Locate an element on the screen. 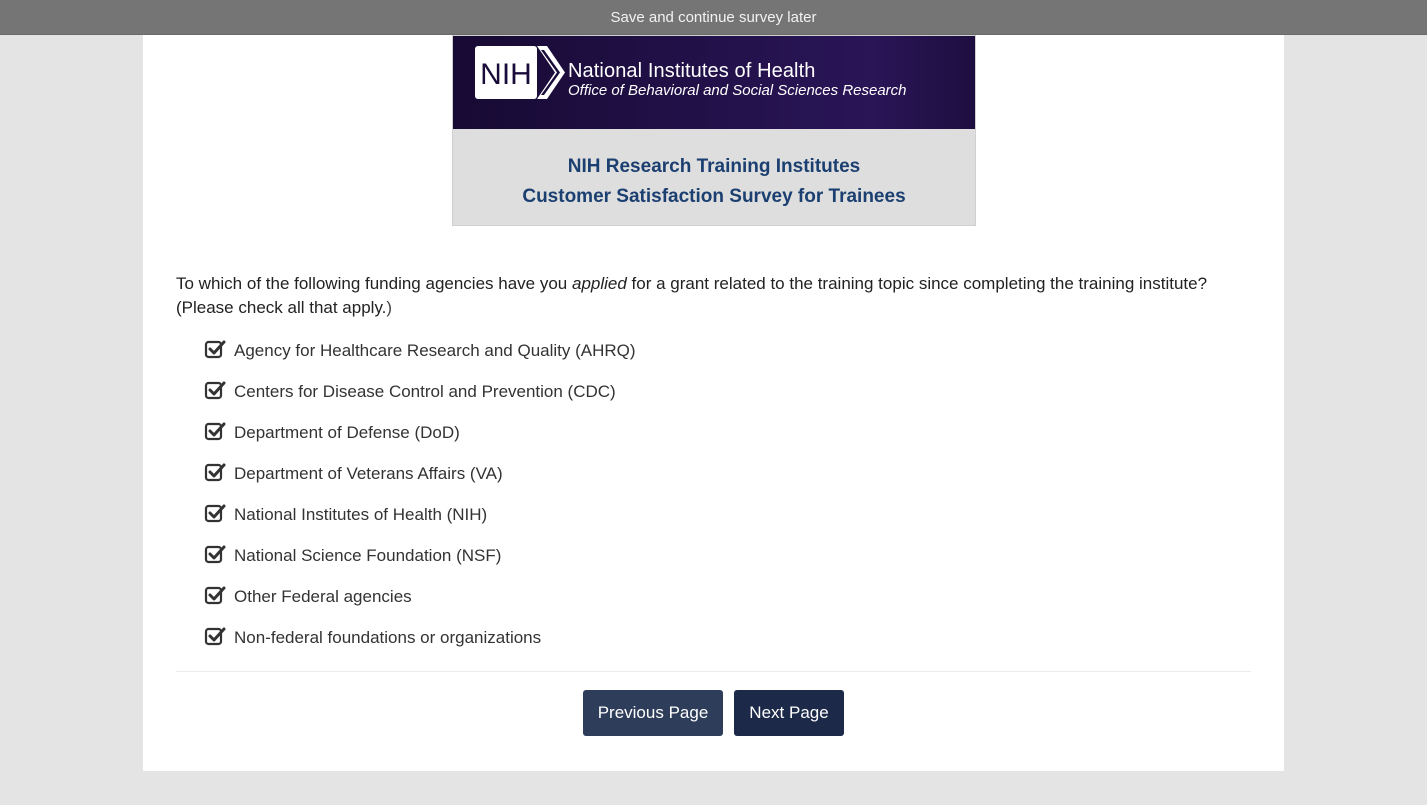  question-emphasis: applied is located at coordinates (599, 283).